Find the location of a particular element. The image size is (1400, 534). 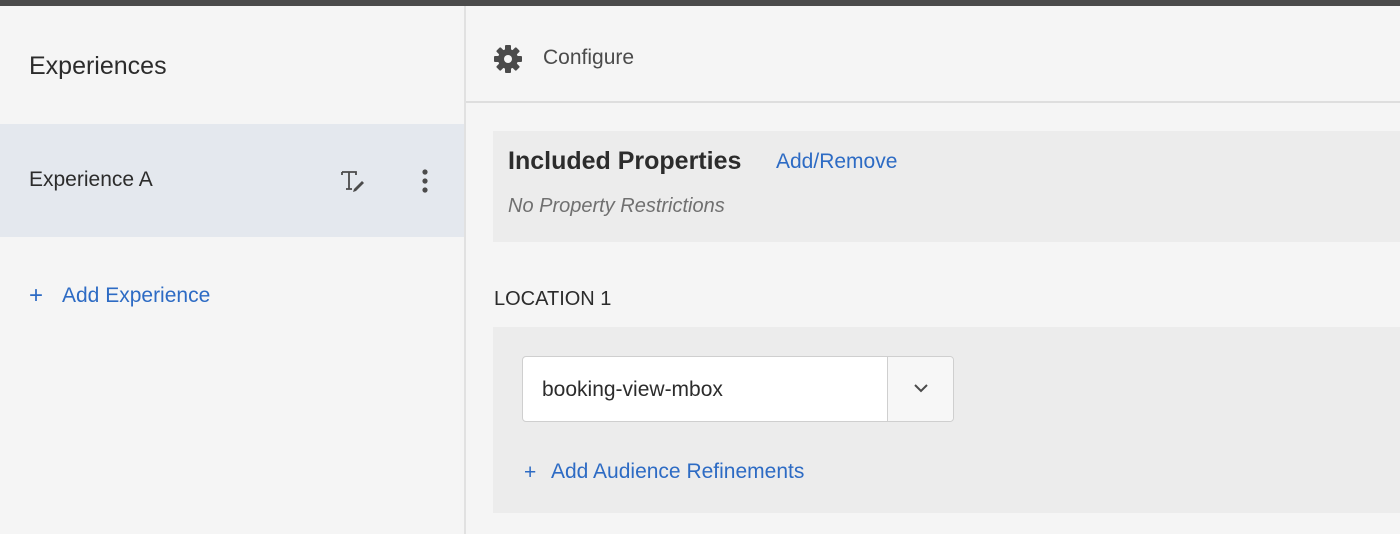

included-properties-title: Included Properties is located at coordinates (625, 161).